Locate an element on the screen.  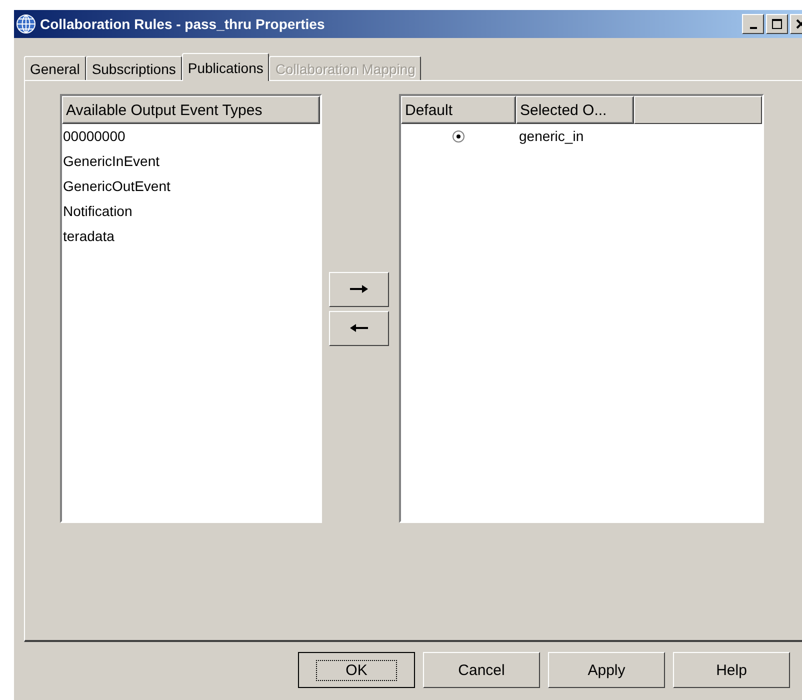
column-header: Available Output Event Types is located at coordinates (191, 110).